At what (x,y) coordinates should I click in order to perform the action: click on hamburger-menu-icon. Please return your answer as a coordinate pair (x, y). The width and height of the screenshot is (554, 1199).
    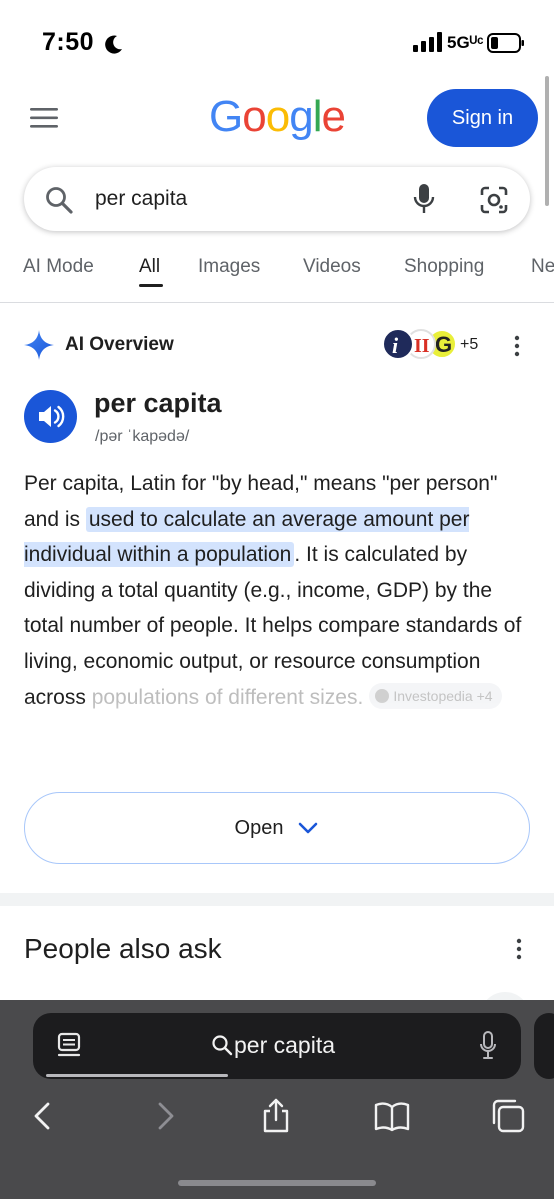
    Looking at the image, I should click on (45, 118).